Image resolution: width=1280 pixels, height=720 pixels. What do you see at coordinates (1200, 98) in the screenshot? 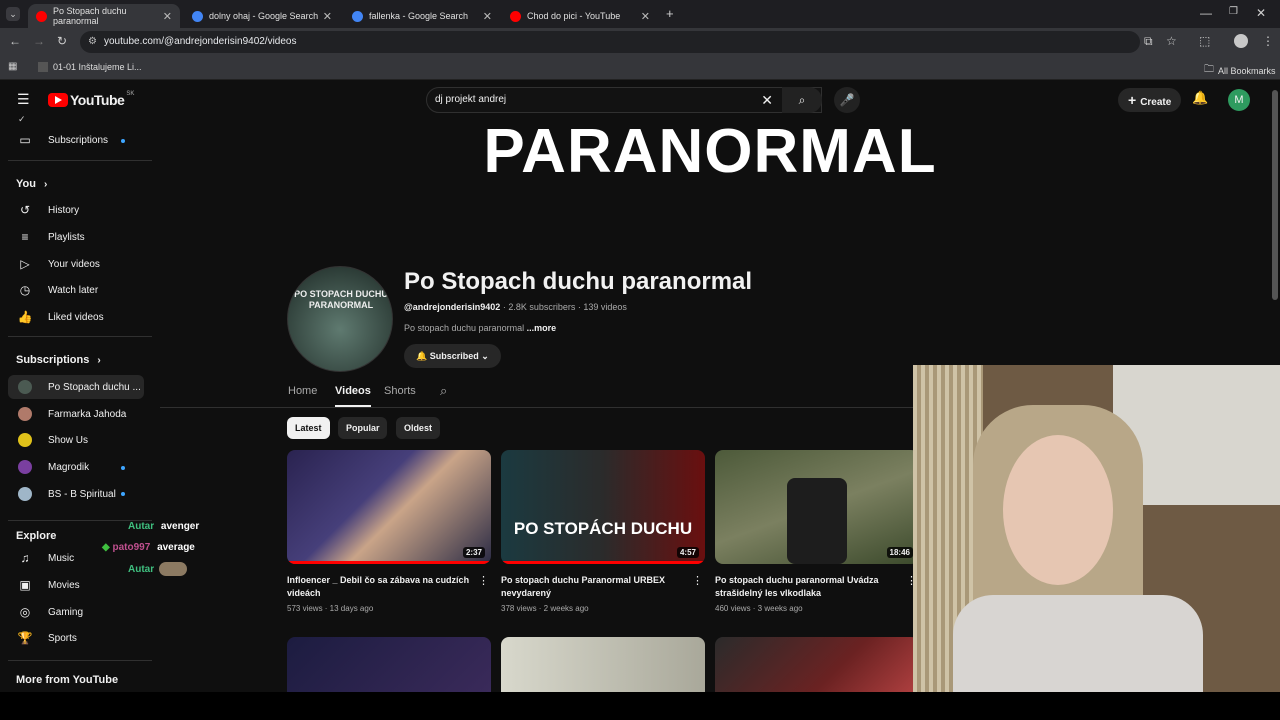
I see `notifications-bell-icon: 🔔` at bounding box center [1200, 98].